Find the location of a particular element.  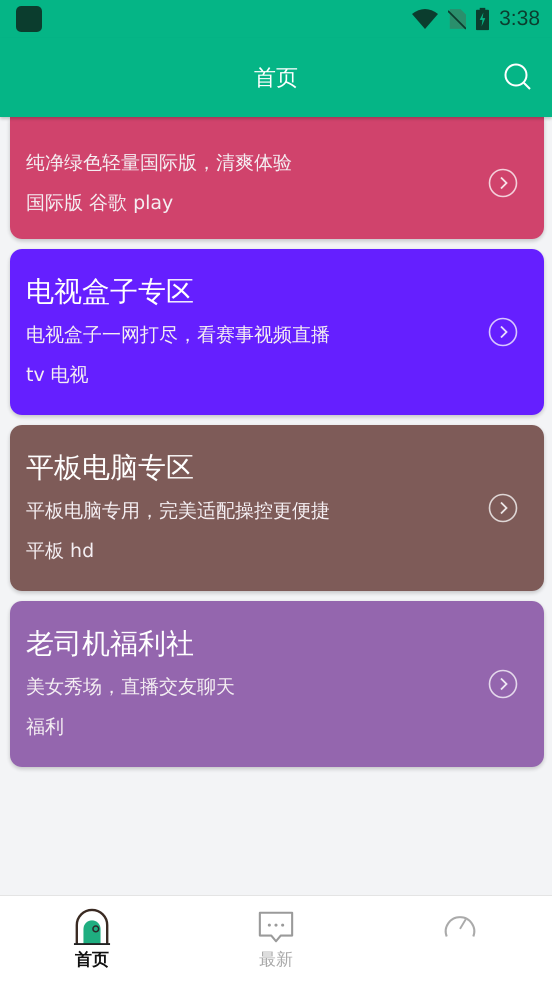

clock-time: 3:38 is located at coordinates (519, 19).